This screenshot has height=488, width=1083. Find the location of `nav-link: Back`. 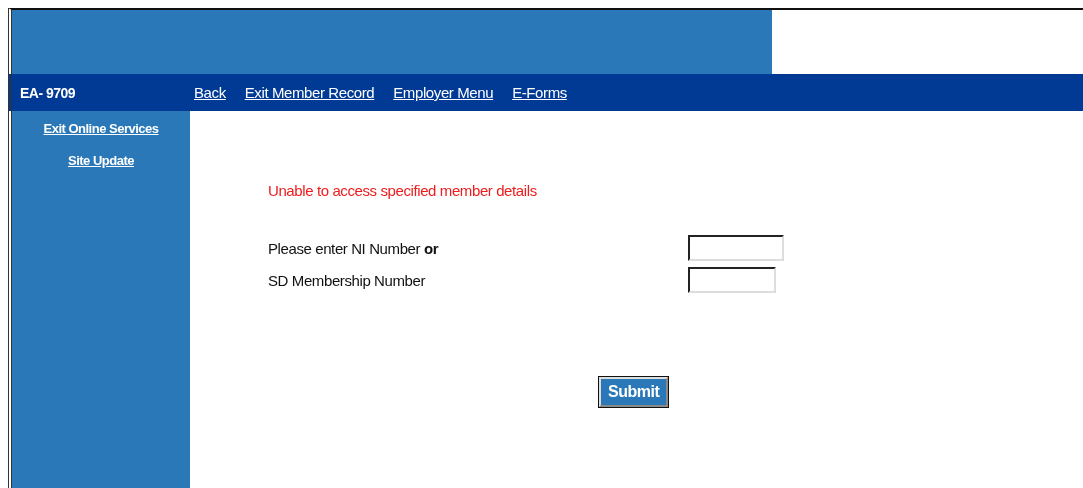

nav-link: Back is located at coordinates (210, 92).